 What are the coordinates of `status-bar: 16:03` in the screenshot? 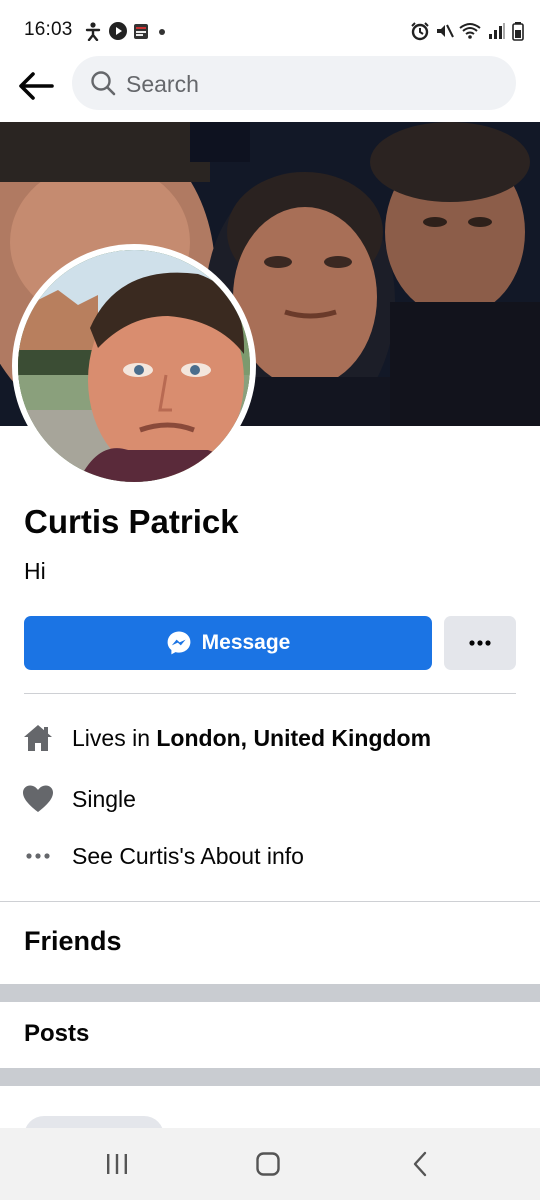 It's located at (270, 30).